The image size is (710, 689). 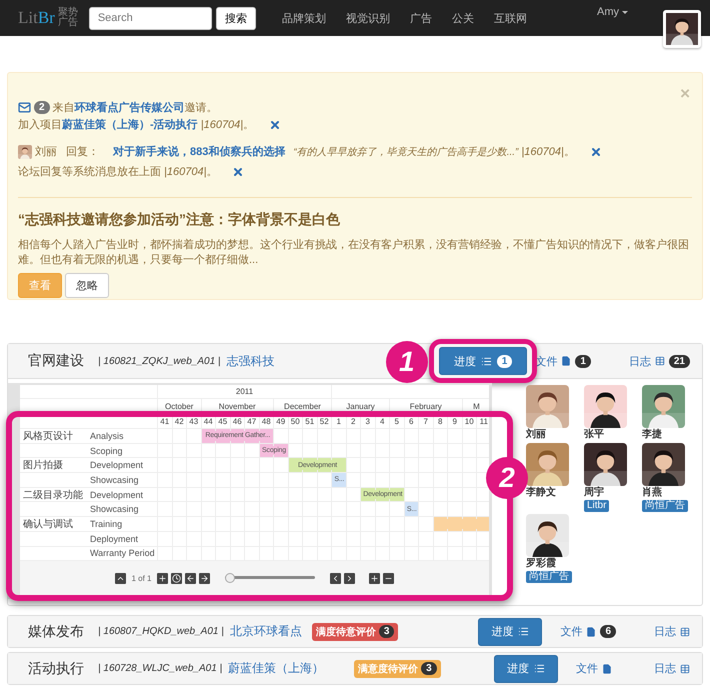 I want to click on task-label: Analysis, so click(x=107, y=435).